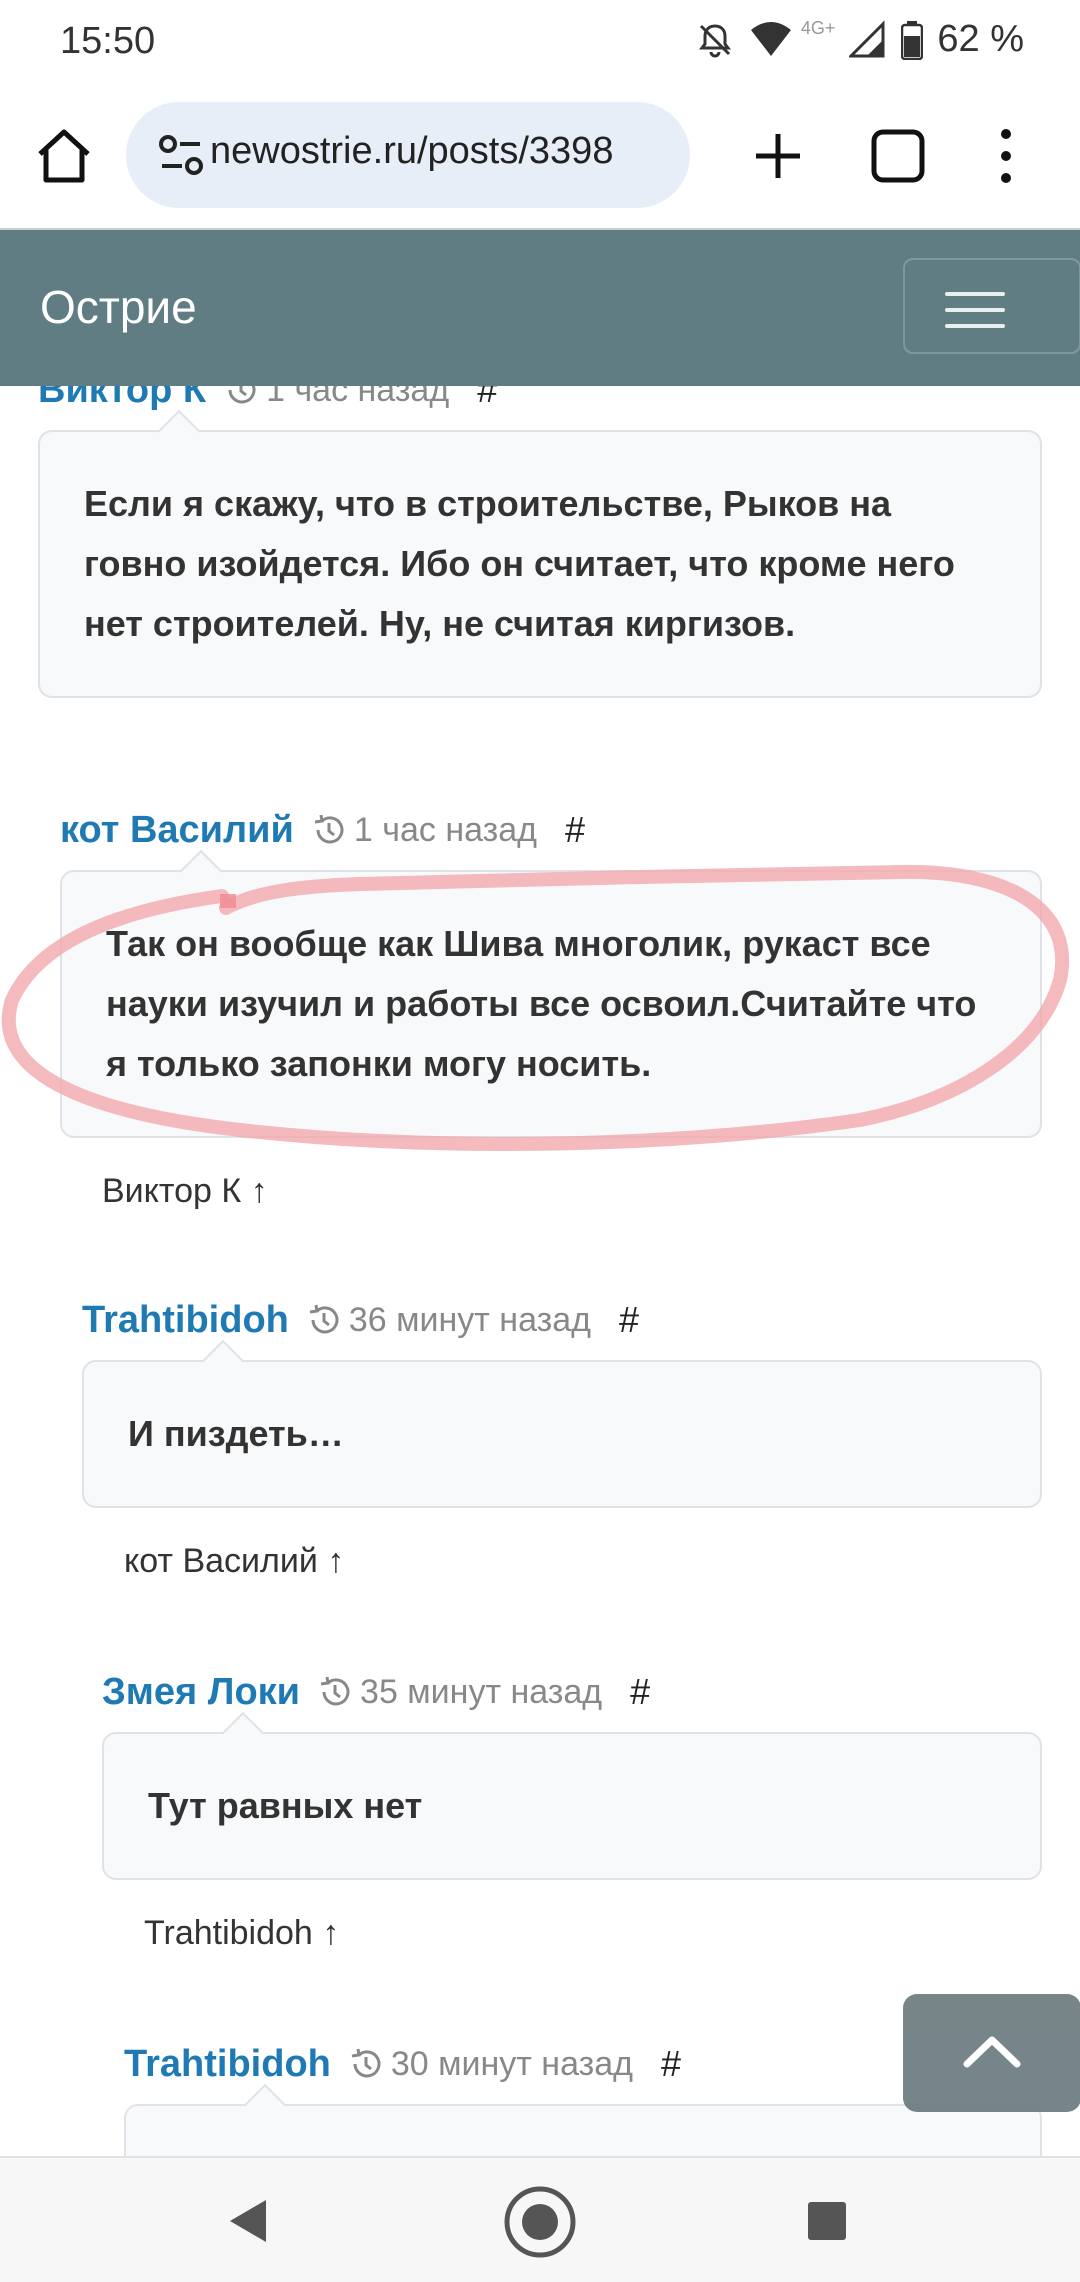  Describe the element at coordinates (778, 156) in the screenshot. I see `new-tab-icon` at that location.